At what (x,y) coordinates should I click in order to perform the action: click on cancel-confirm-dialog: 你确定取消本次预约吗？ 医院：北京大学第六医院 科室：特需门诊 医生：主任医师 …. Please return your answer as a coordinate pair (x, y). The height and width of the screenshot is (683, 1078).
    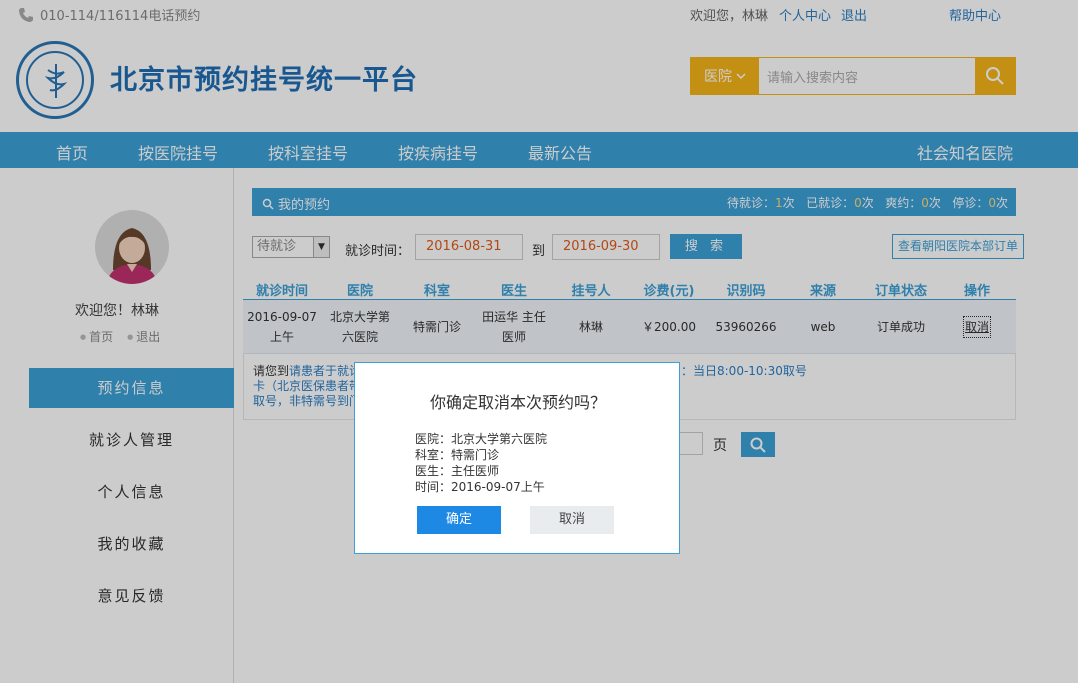
    Looking at the image, I should click on (517, 458).